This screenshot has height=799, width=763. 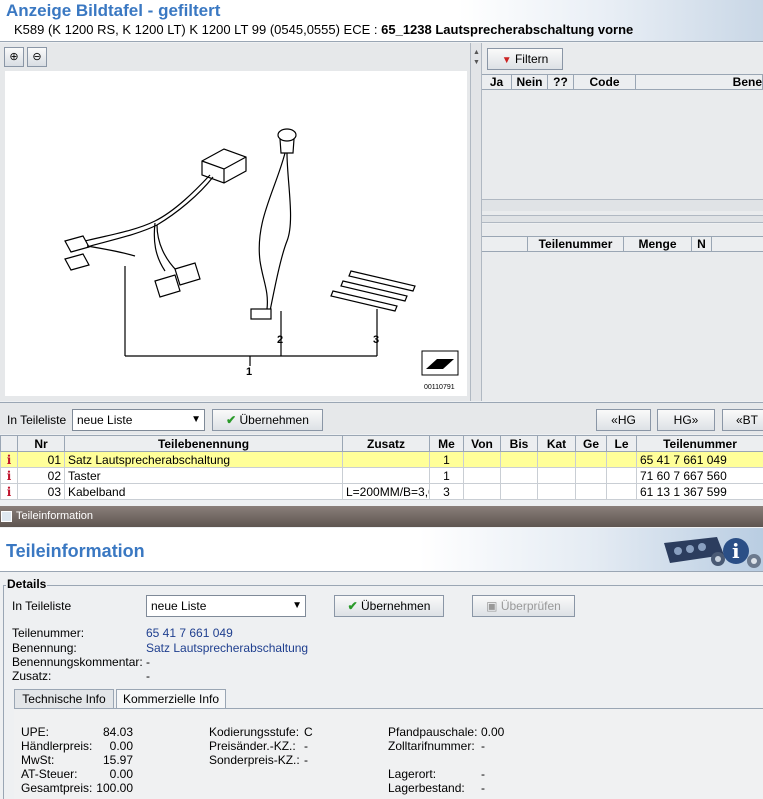 What do you see at coordinates (699, 82) in the screenshot?
I see `col-benennung: Bene` at bounding box center [699, 82].